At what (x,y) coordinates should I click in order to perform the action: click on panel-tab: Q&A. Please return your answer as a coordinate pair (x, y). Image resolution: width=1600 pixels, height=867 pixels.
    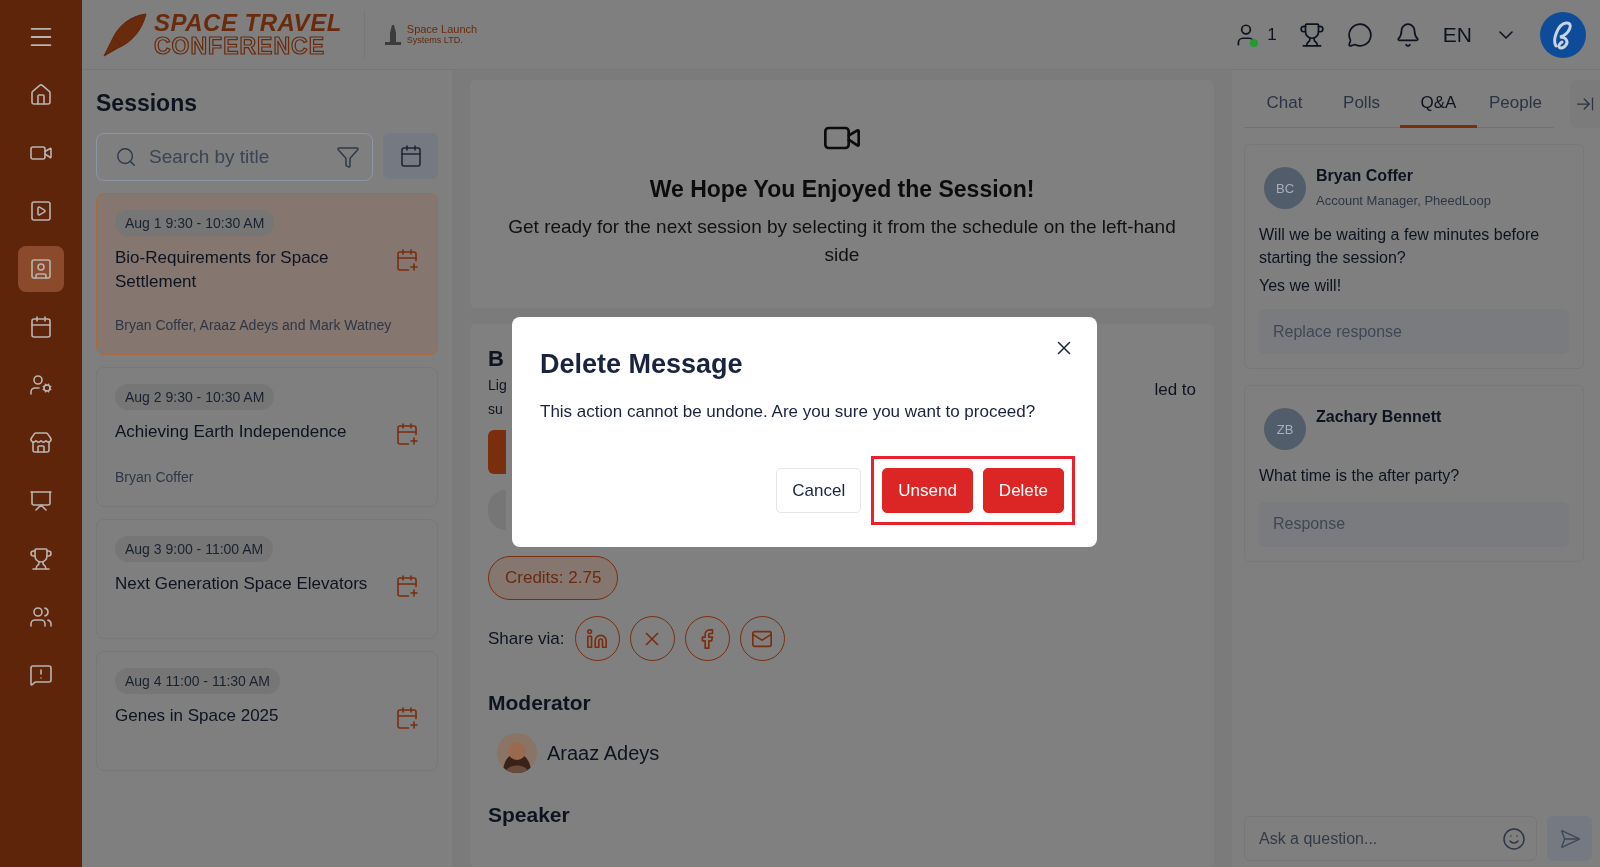
    Looking at the image, I should click on (1438, 104).